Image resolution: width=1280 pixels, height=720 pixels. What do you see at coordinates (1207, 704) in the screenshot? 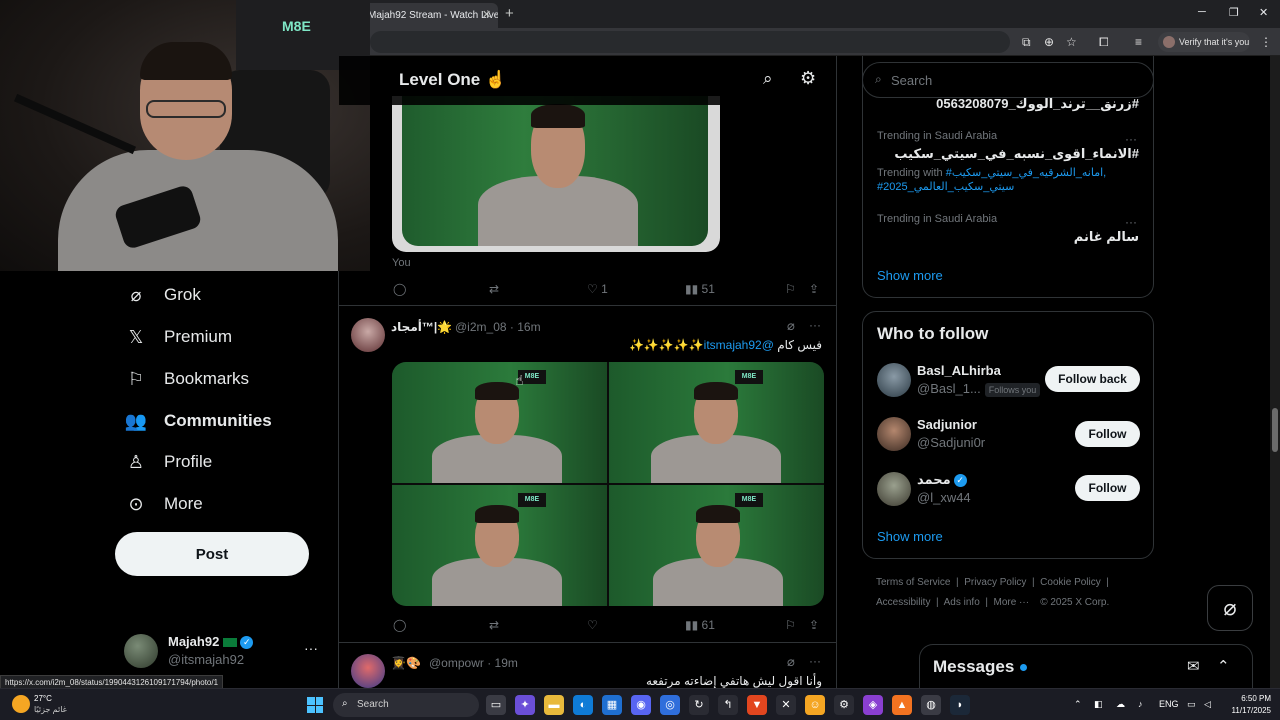
I see `volume-icon: ◁` at bounding box center [1207, 704].